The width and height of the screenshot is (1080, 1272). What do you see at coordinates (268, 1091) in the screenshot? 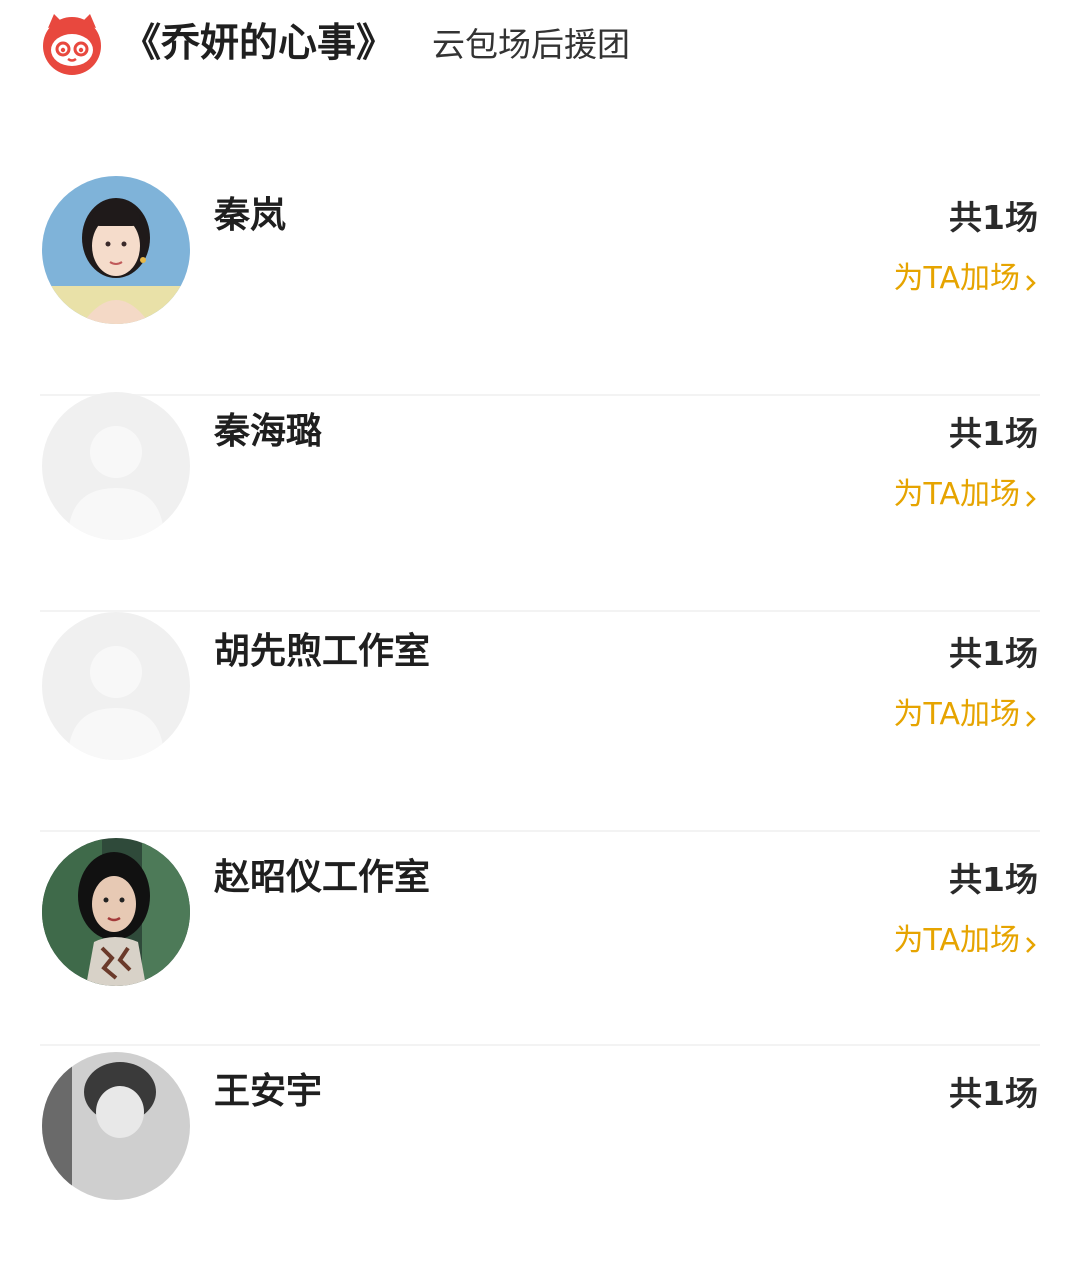
I see `supporter-name: 王安宇` at bounding box center [268, 1091].